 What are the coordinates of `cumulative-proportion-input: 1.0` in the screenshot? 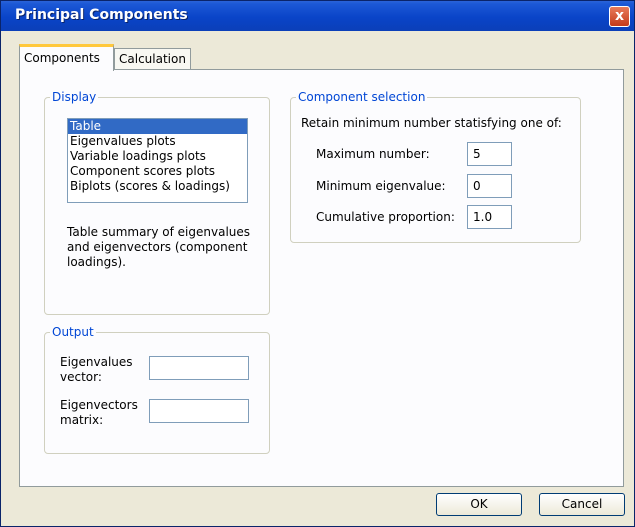 It's located at (489, 217).